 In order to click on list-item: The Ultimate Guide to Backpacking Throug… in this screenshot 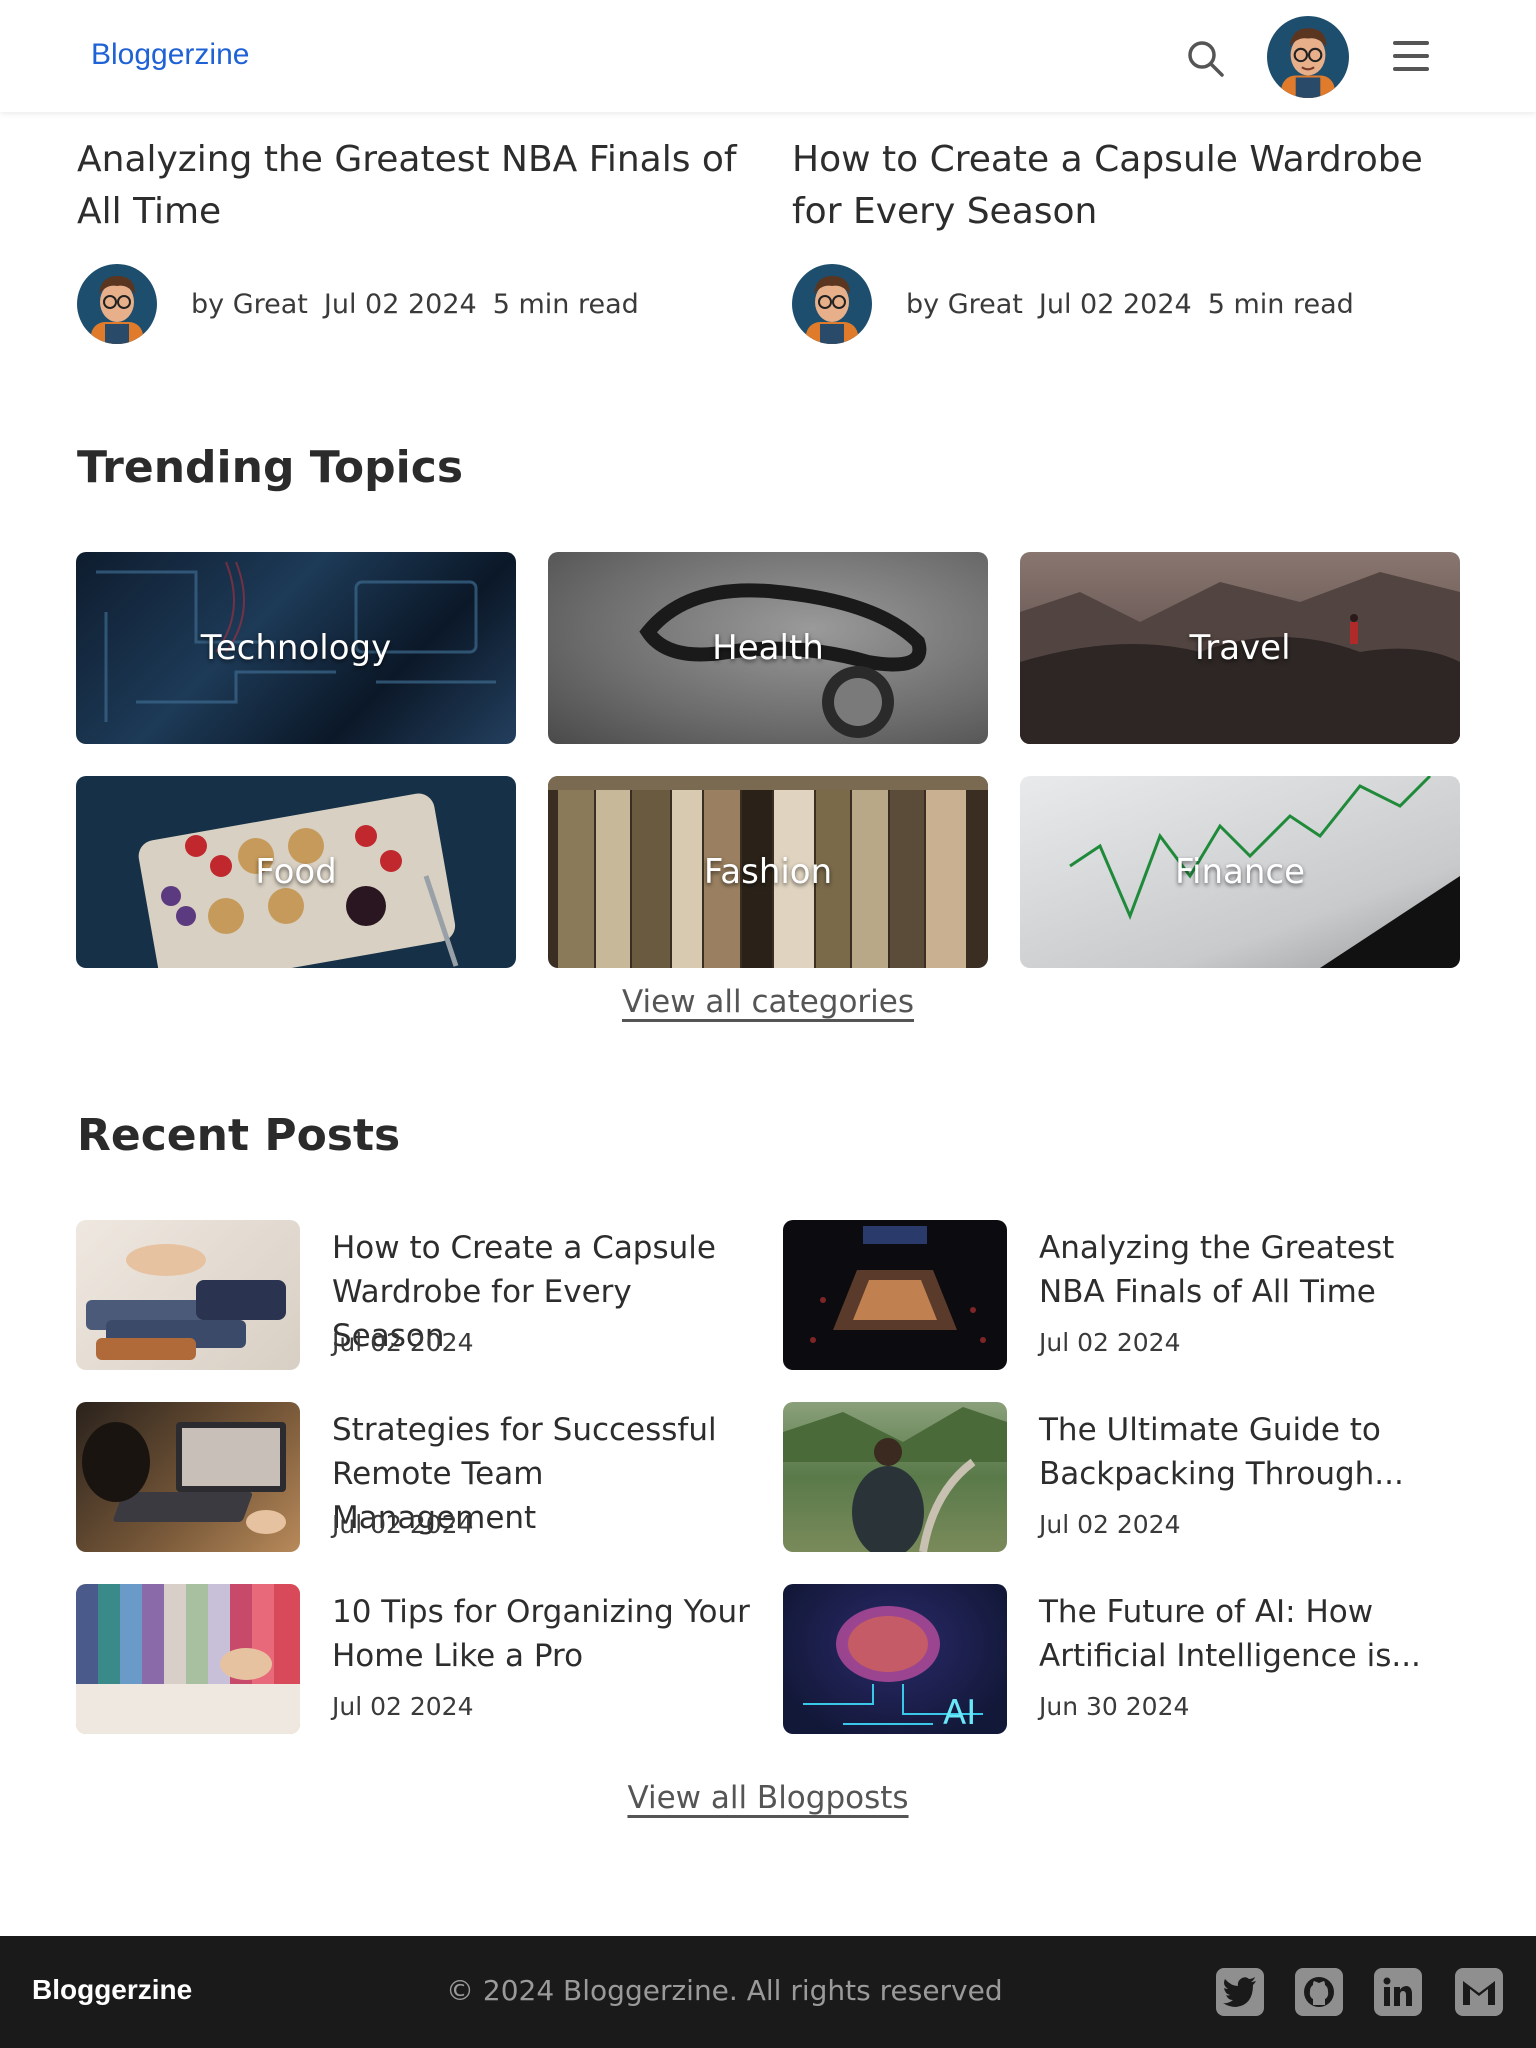, I will do `click(1123, 1477)`.